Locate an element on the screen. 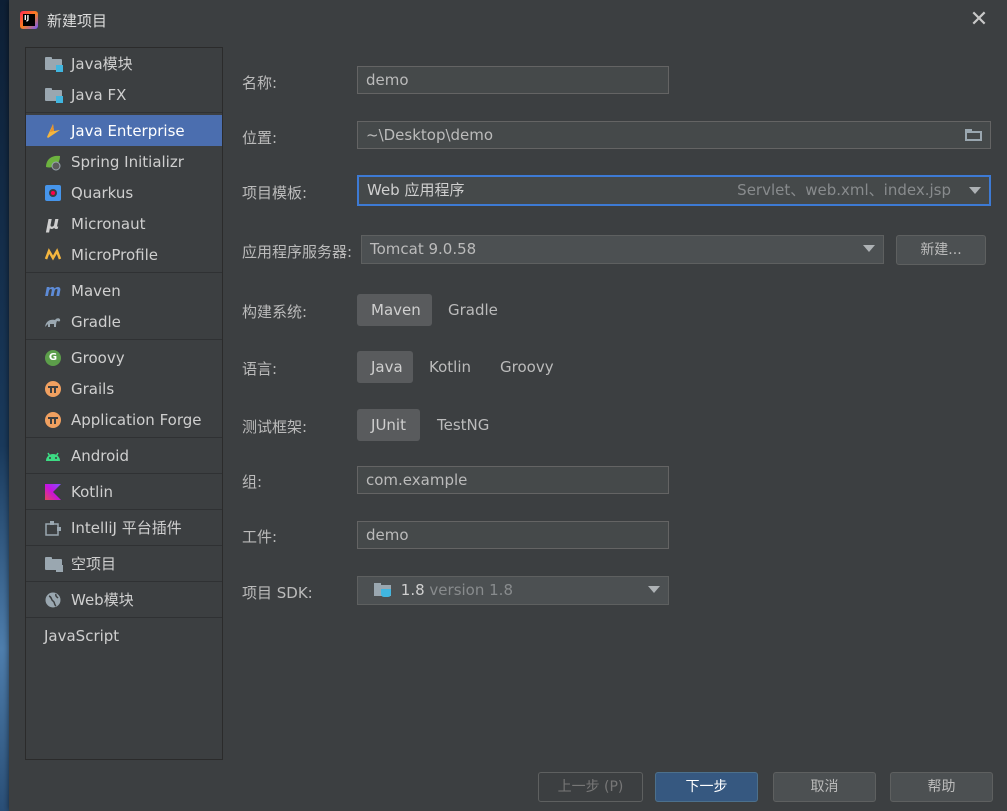 This screenshot has width=1007, height=811. artifact-field: demo is located at coordinates (513, 535).